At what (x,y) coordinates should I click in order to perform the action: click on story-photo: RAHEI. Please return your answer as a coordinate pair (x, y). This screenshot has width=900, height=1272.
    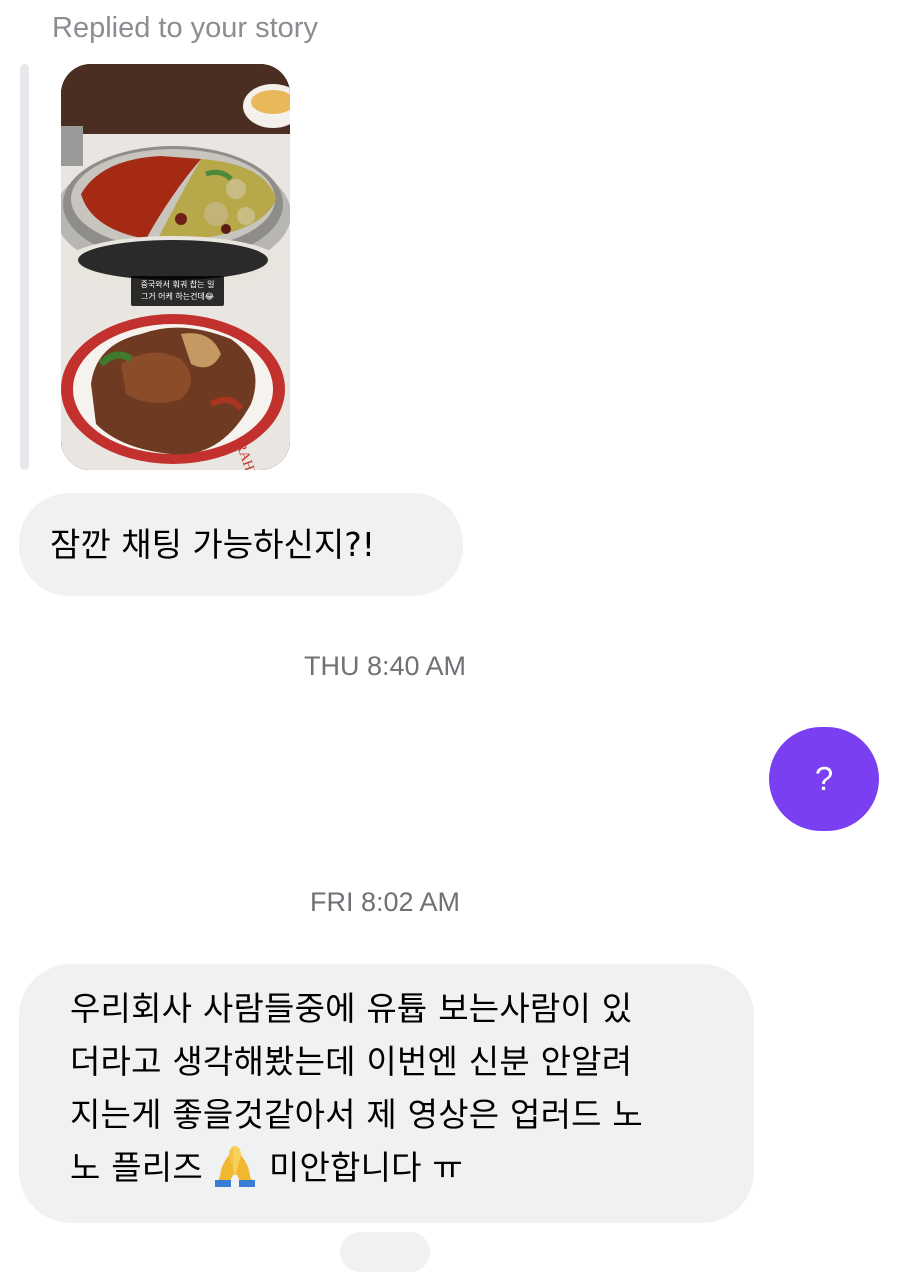
    Looking at the image, I should click on (175, 267).